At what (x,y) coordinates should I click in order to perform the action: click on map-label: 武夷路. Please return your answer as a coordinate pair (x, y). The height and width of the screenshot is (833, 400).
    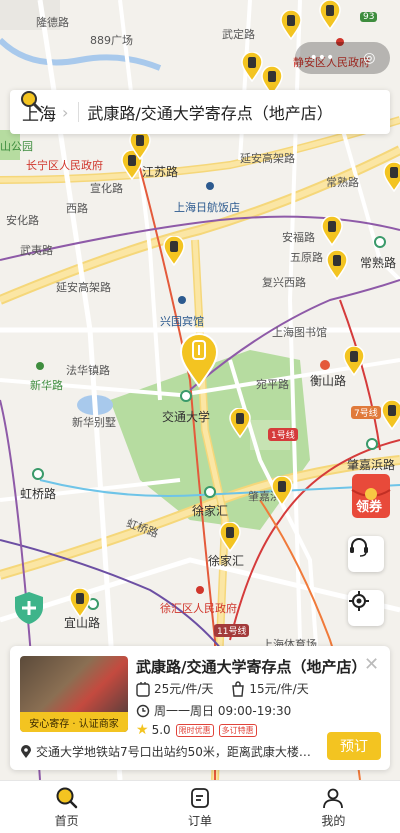
    Looking at the image, I should click on (36, 250).